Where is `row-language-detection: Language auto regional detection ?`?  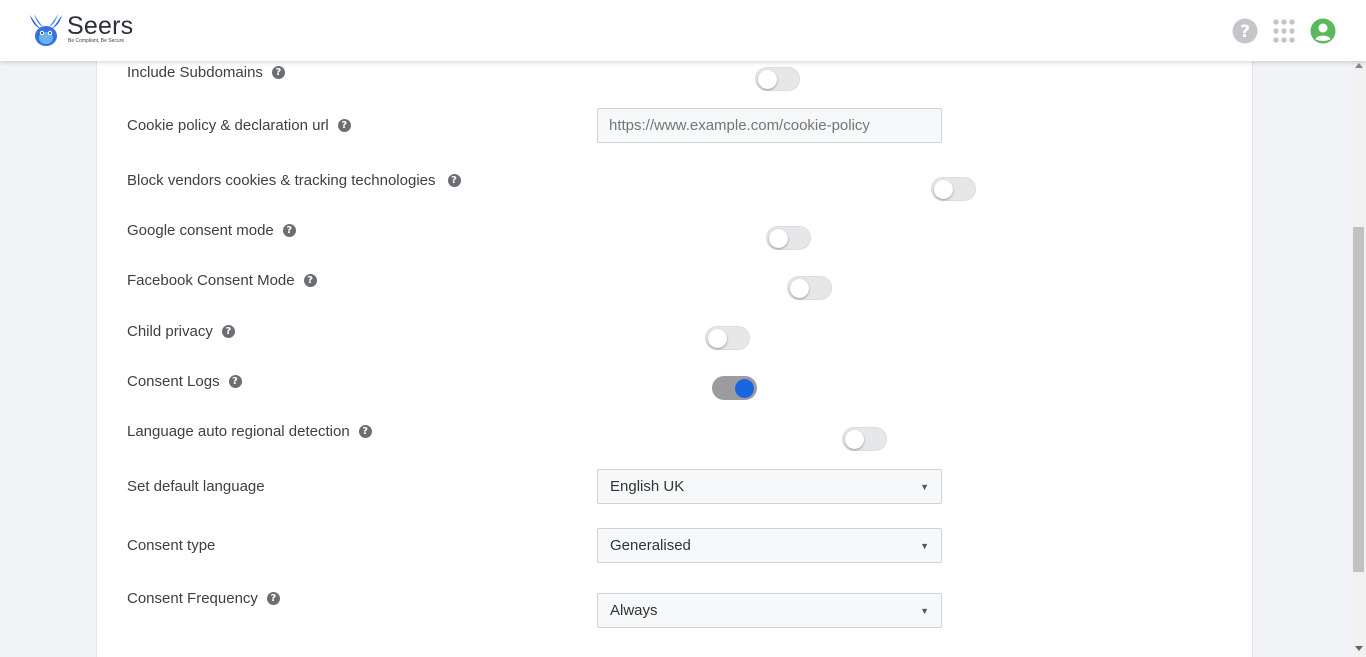
row-language-detection: Language auto regional detection ? is located at coordinates (577, 432).